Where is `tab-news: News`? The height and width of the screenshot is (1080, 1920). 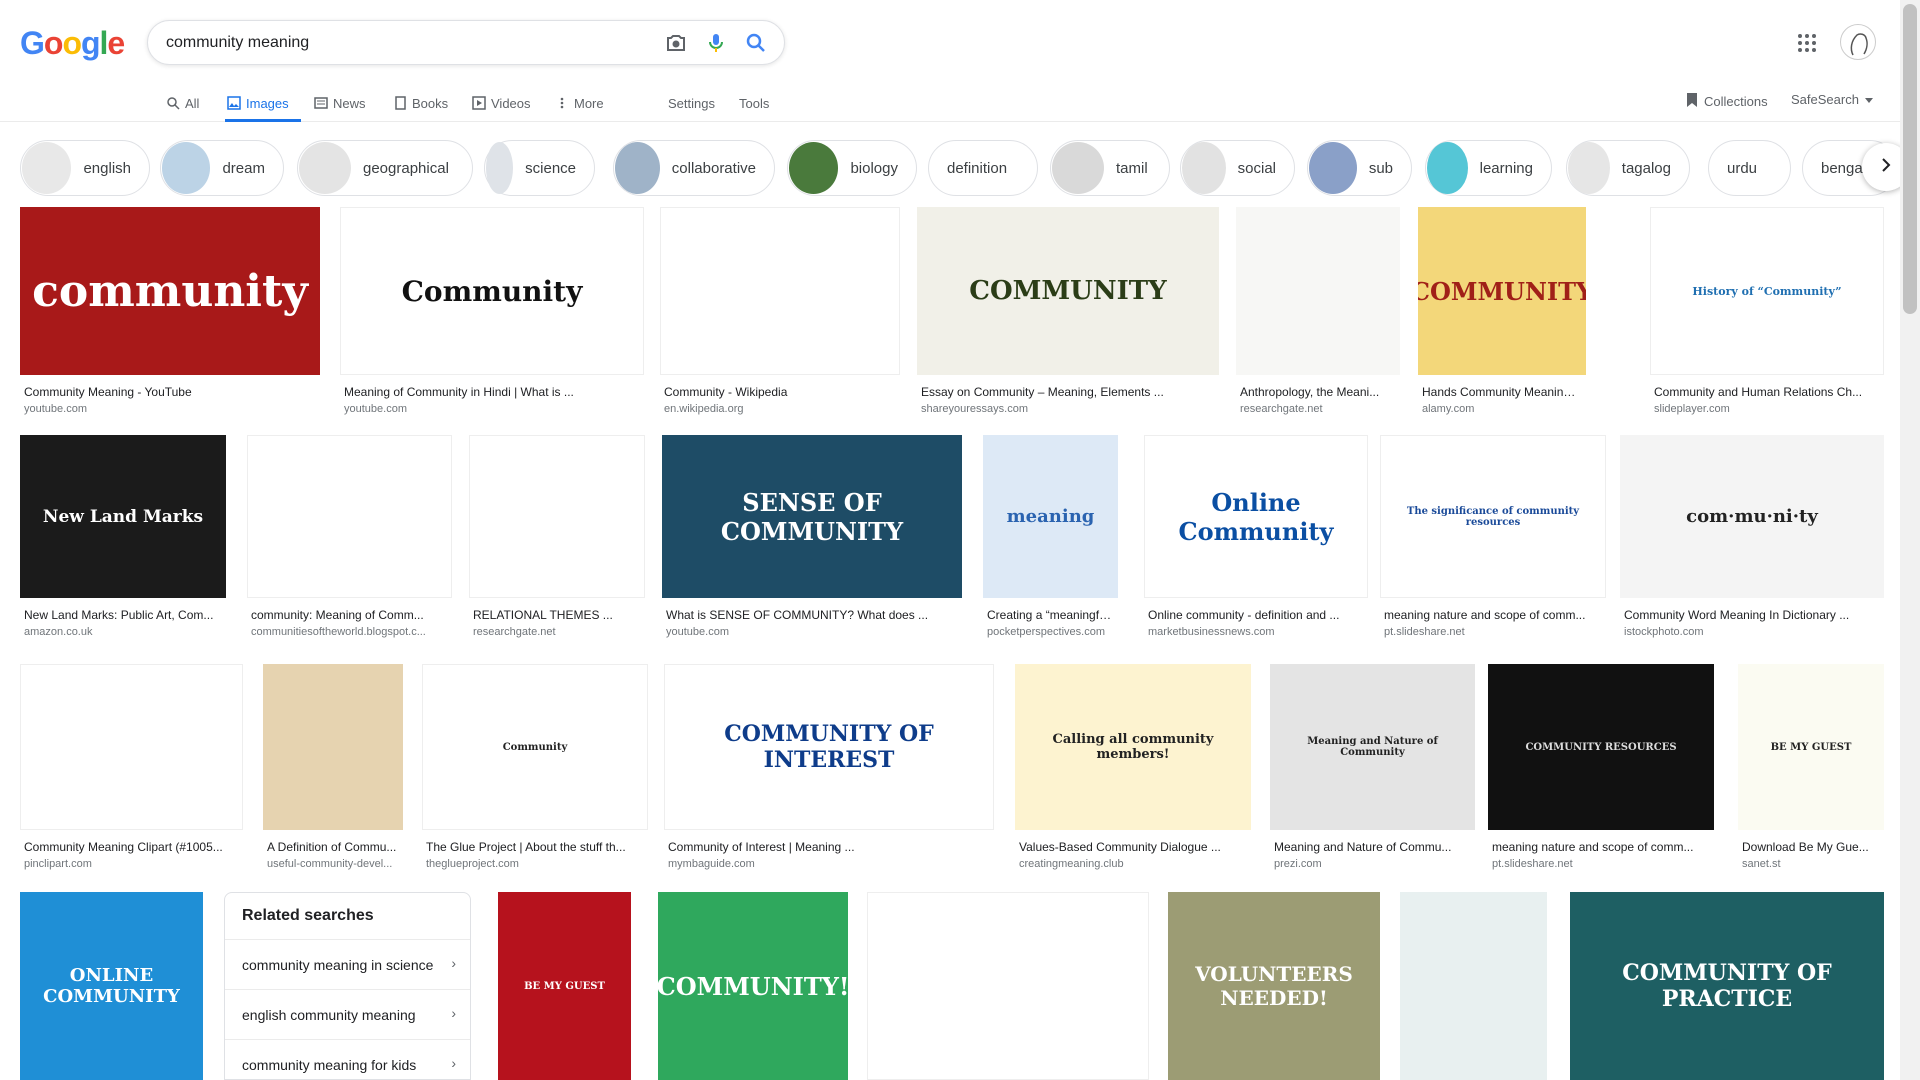
tab-news: News is located at coordinates (340, 106).